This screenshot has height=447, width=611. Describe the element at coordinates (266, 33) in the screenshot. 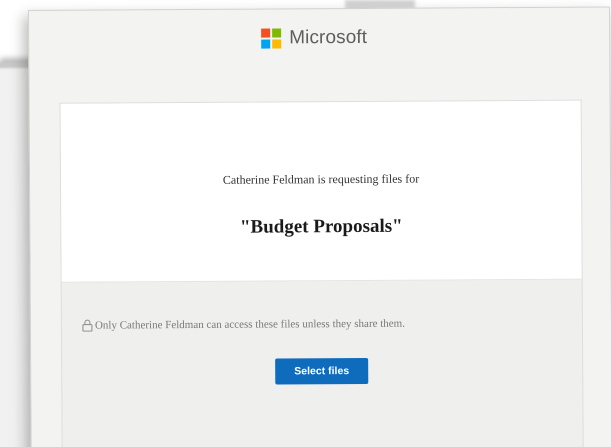

I see `logo-red-square` at that location.